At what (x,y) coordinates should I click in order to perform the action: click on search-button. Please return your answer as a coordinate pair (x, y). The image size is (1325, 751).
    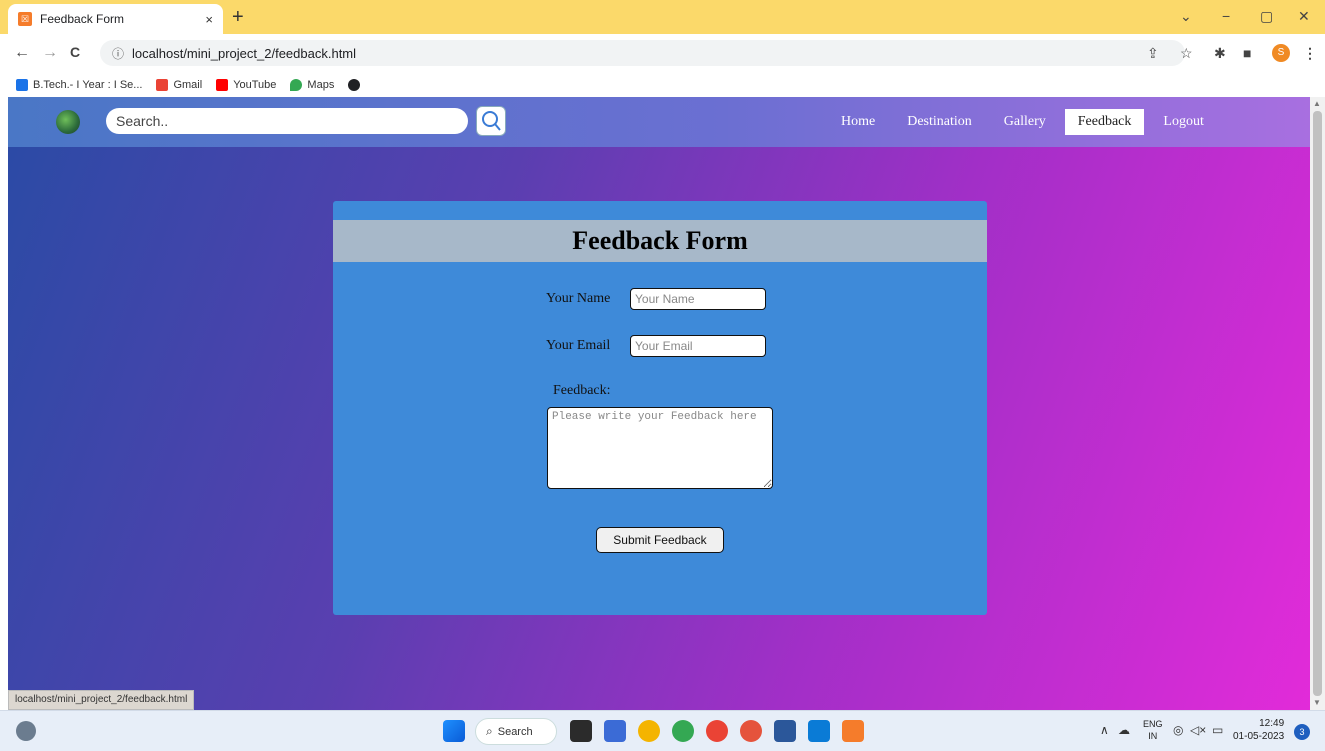
    Looking at the image, I should click on (491, 121).